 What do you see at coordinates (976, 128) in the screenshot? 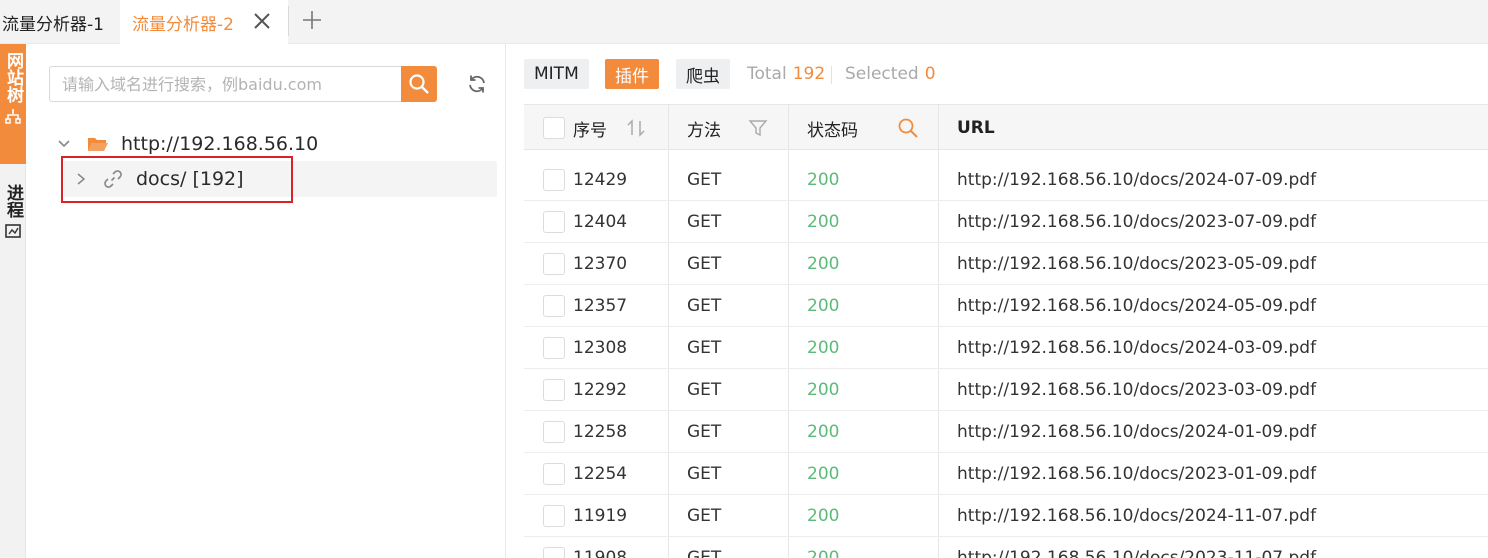
I see `column-header-url: URL` at bounding box center [976, 128].